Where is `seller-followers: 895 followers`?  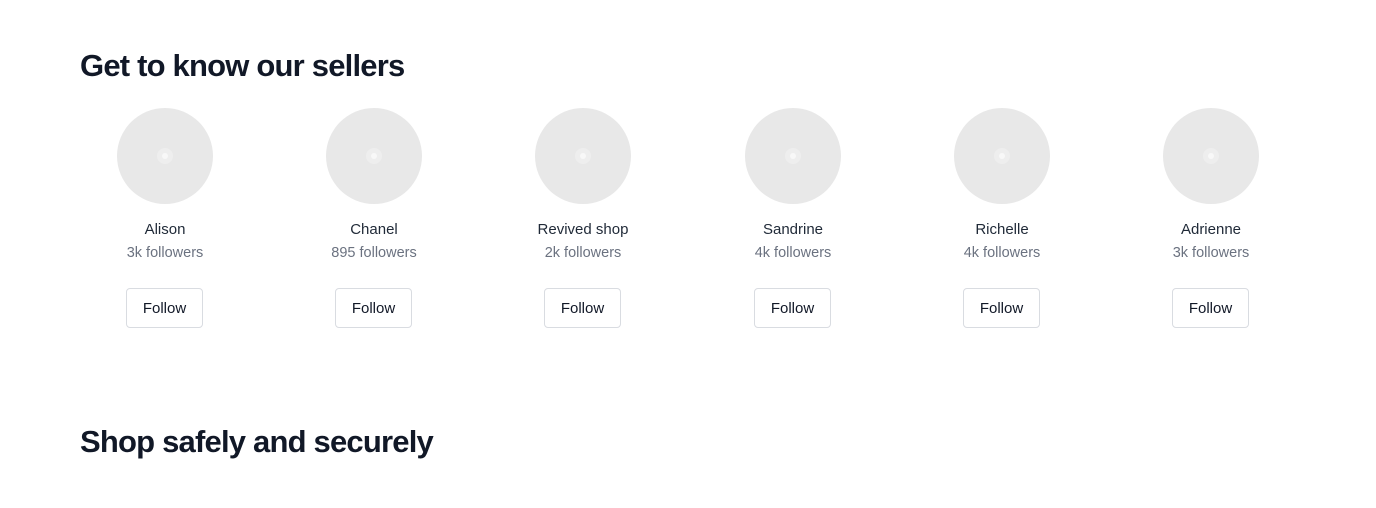 seller-followers: 895 followers is located at coordinates (374, 253).